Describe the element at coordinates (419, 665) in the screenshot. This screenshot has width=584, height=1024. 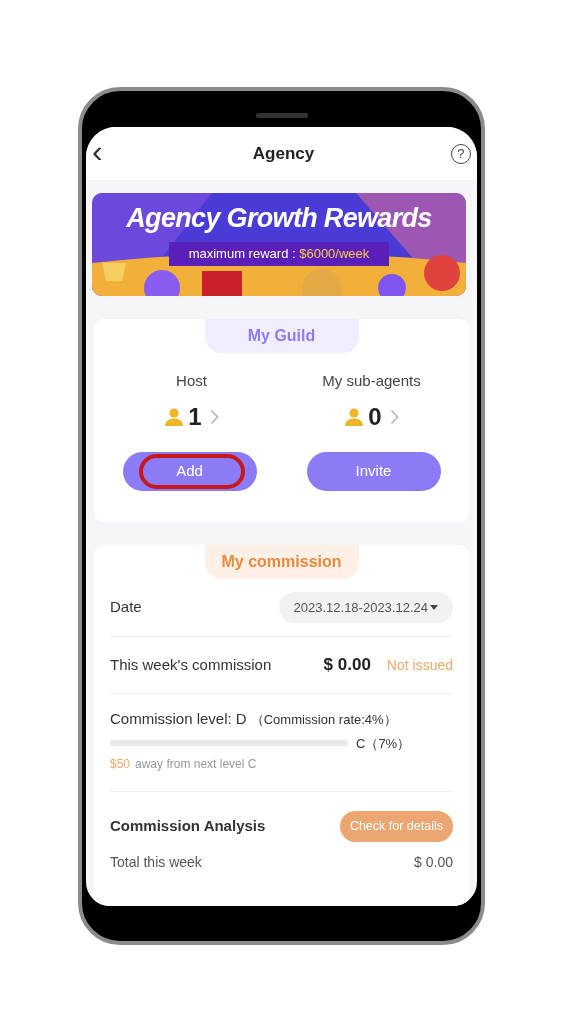
I see `status-text: Not issued` at that location.